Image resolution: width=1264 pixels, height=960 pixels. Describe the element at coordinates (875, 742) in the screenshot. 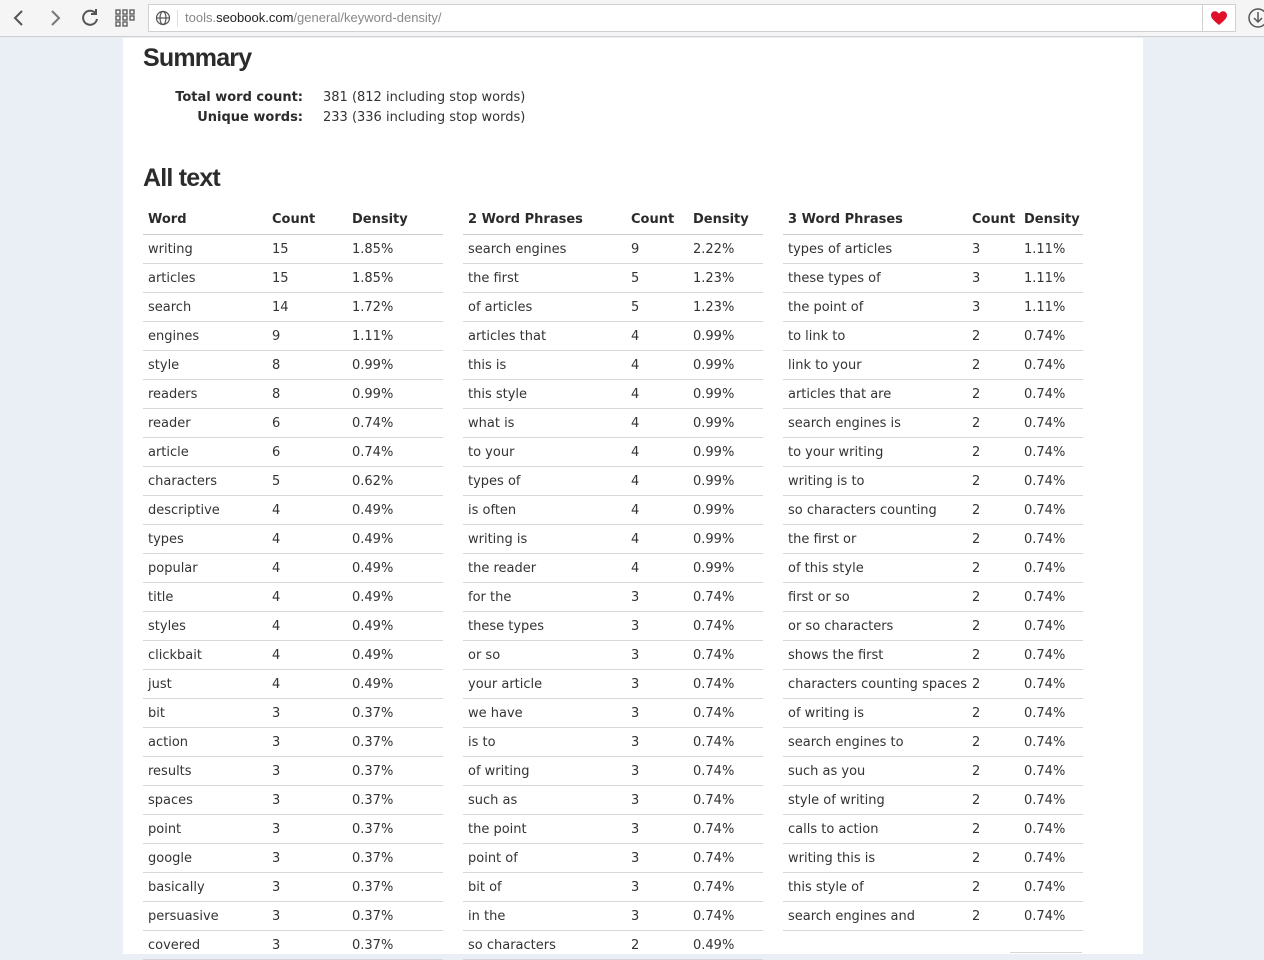

I see `phrase-cell: search engines to` at that location.